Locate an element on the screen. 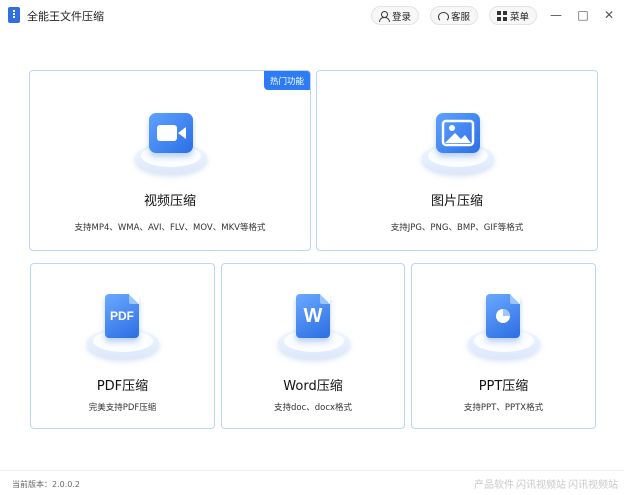 This screenshot has height=495, width=624. version-text: 当前版本：2.0.0.2 is located at coordinates (46, 484).